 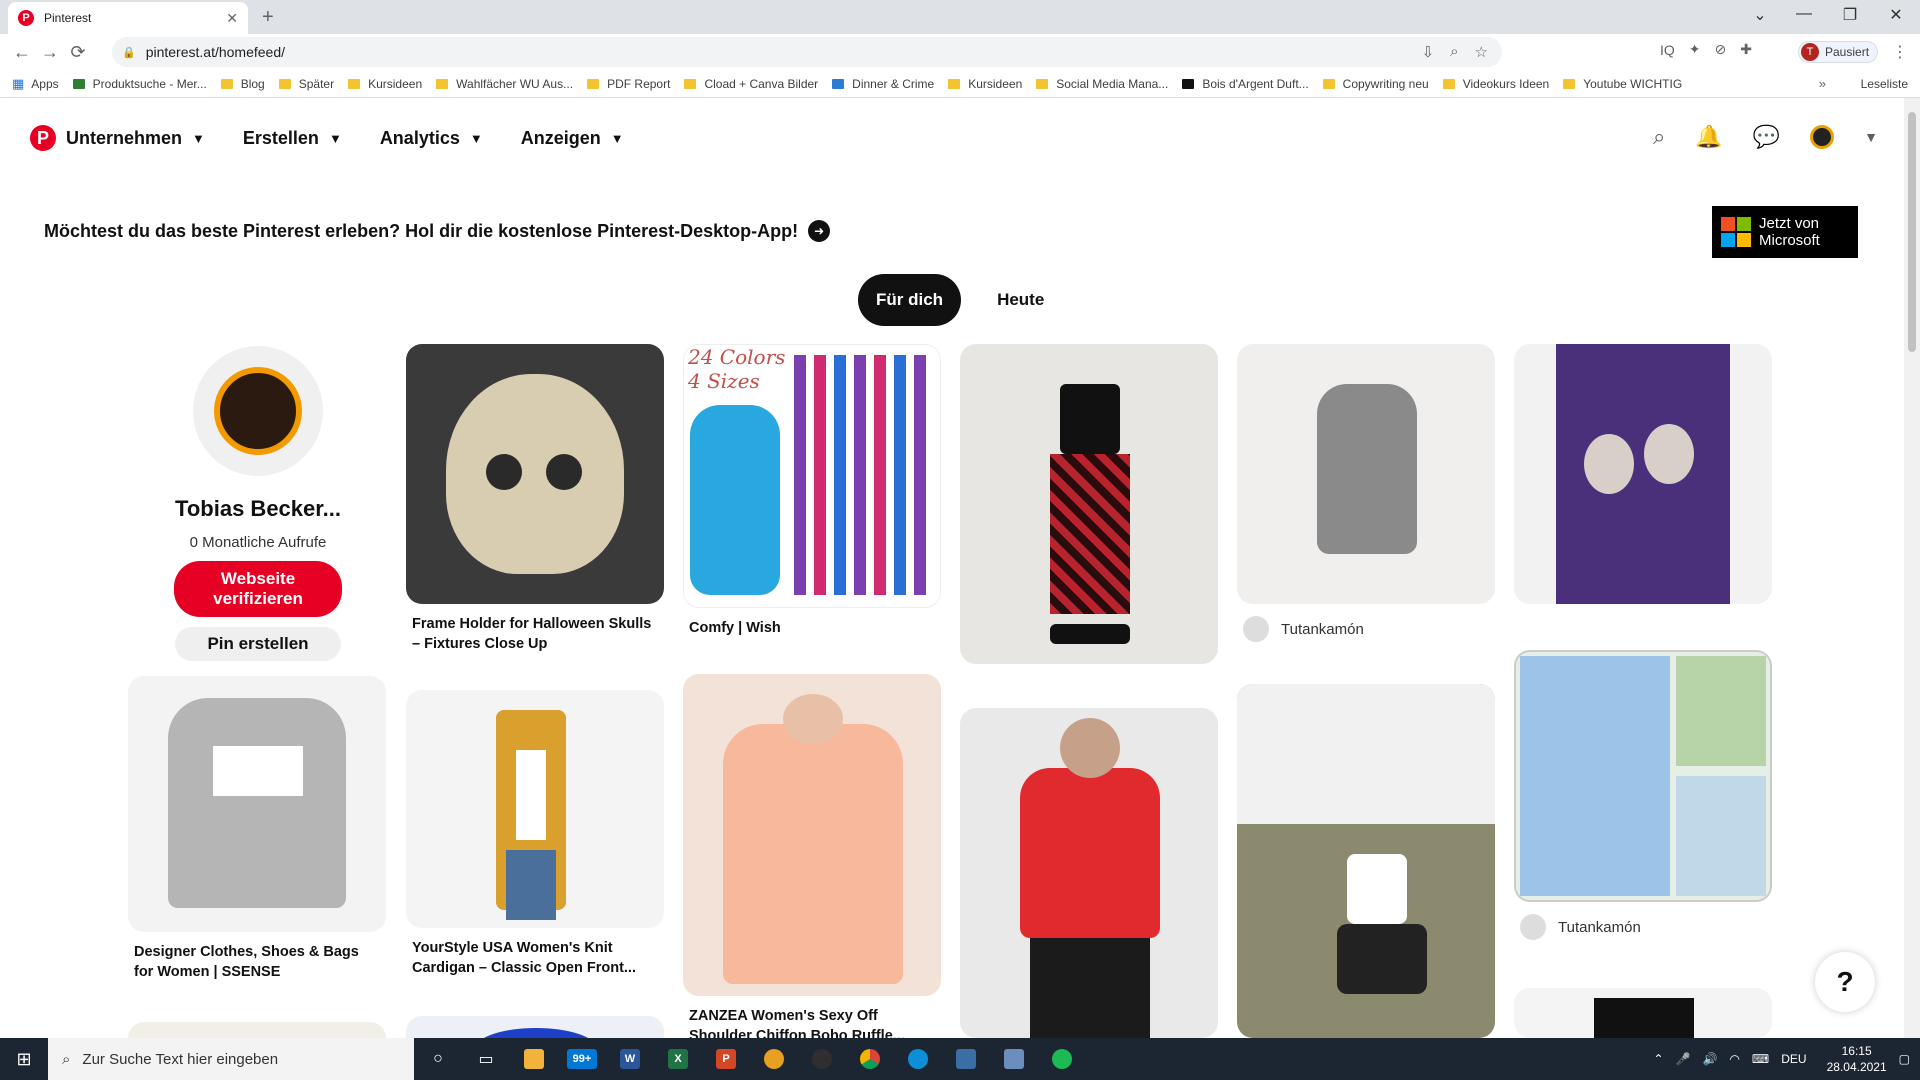 What do you see at coordinates (628, 84) in the screenshot?
I see `bookmark-folder: PDF Report` at bounding box center [628, 84].